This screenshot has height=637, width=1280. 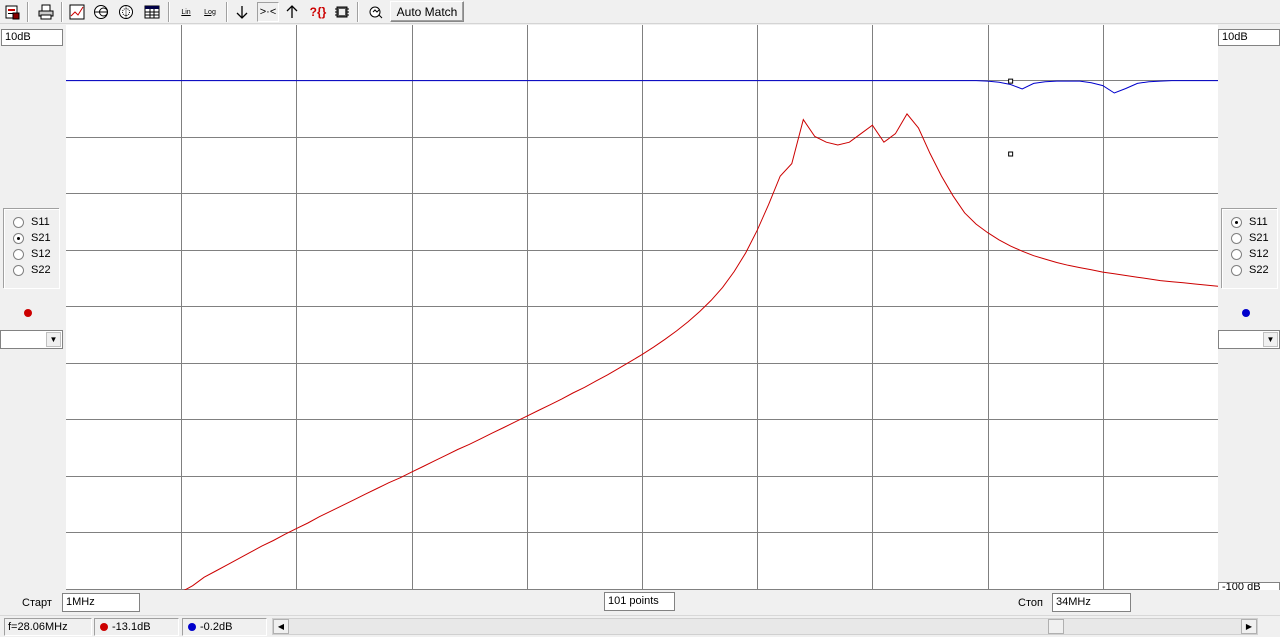 I want to click on right-param-group: S11 S21 S12 S22, so click(x=1250, y=249).